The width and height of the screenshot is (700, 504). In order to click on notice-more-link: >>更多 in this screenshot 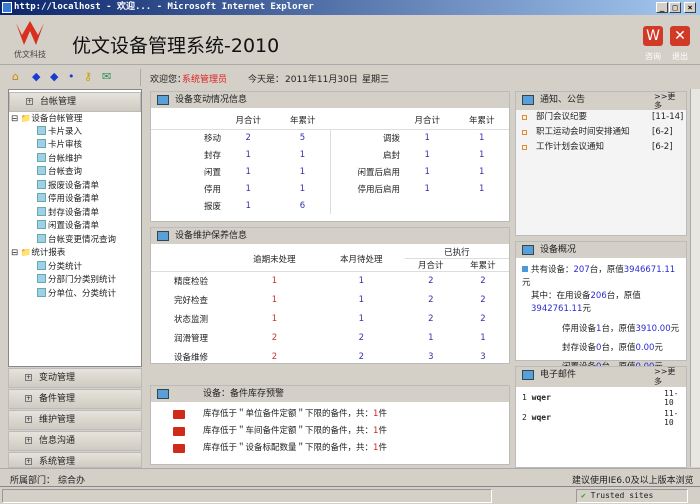, I will do `click(665, 101)`.